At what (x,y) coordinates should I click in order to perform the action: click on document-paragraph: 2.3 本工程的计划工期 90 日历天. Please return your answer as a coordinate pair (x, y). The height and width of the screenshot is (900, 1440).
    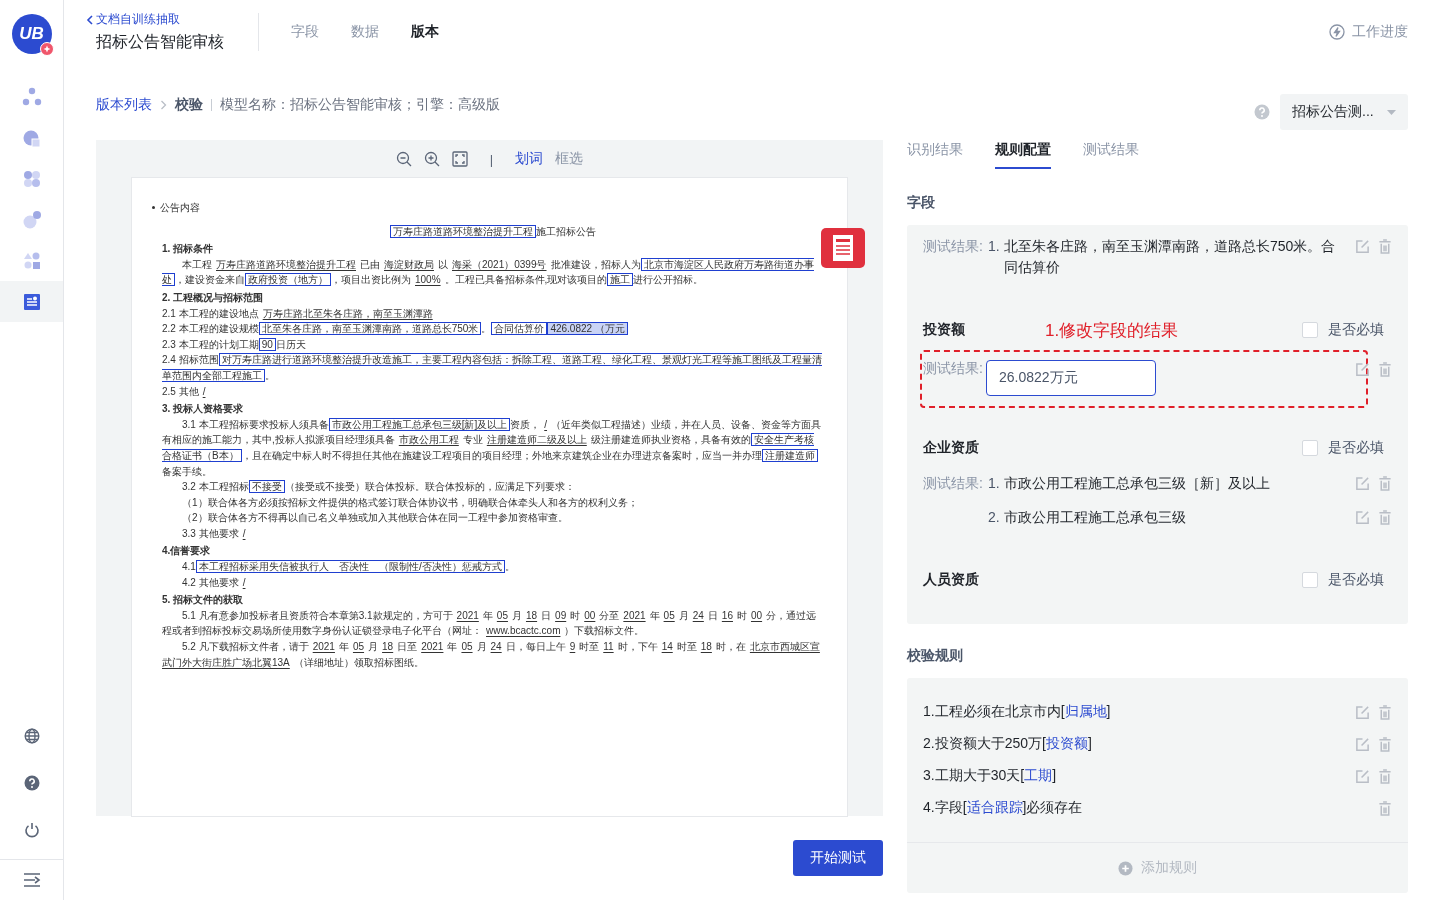
    Looking at the image, I should click on (234, 344).